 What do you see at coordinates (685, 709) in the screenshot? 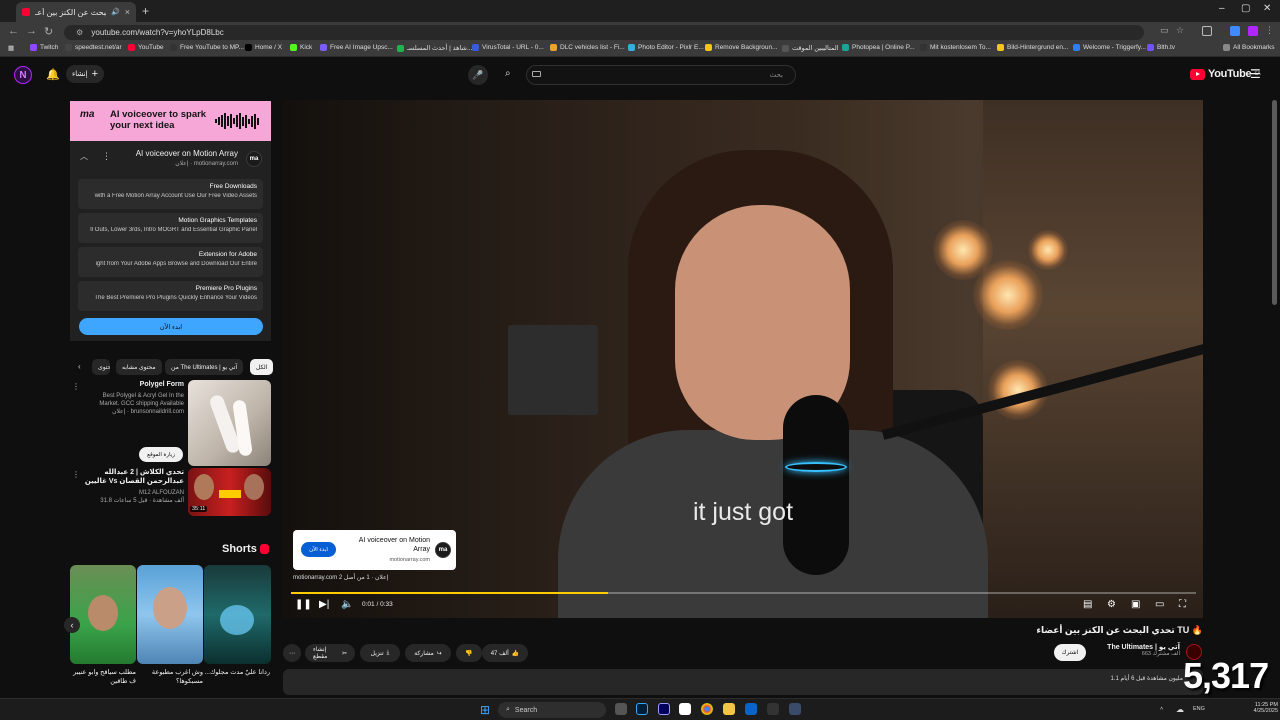
I see `store-icon` at bounding box center [685, 709].